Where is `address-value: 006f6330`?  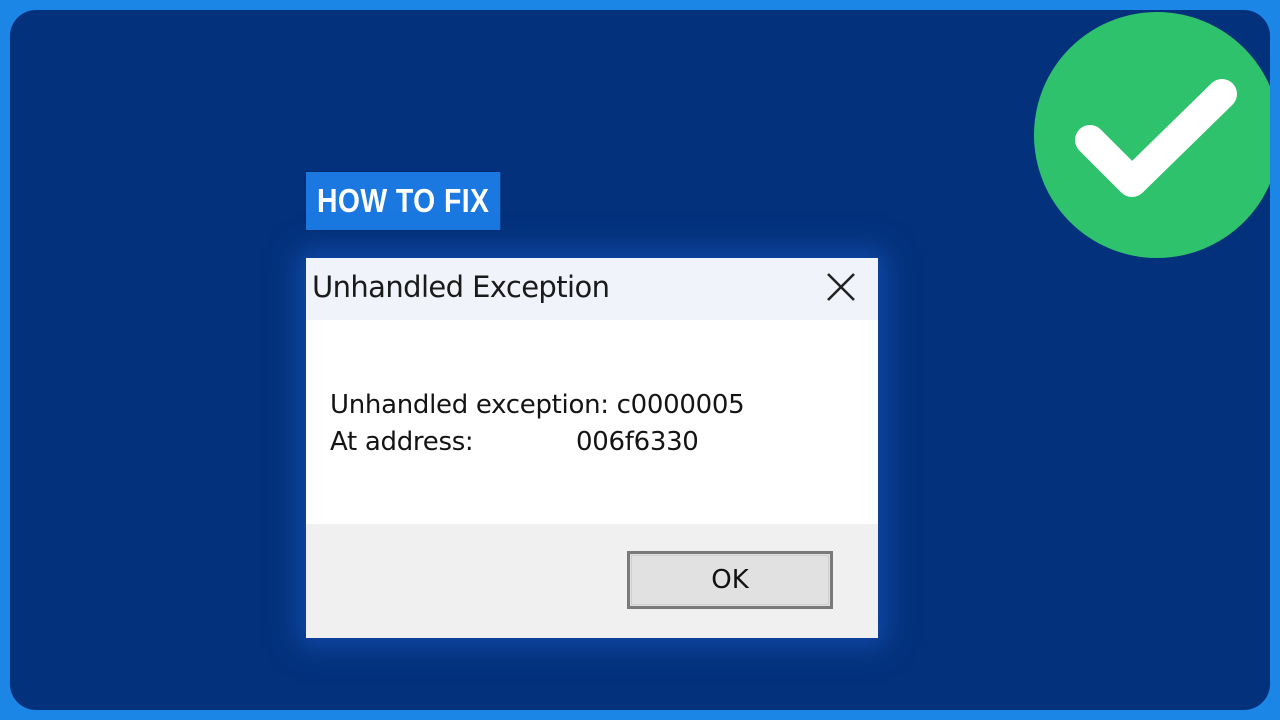
address-value: 006f6330 is located at coordinates (637, 442).